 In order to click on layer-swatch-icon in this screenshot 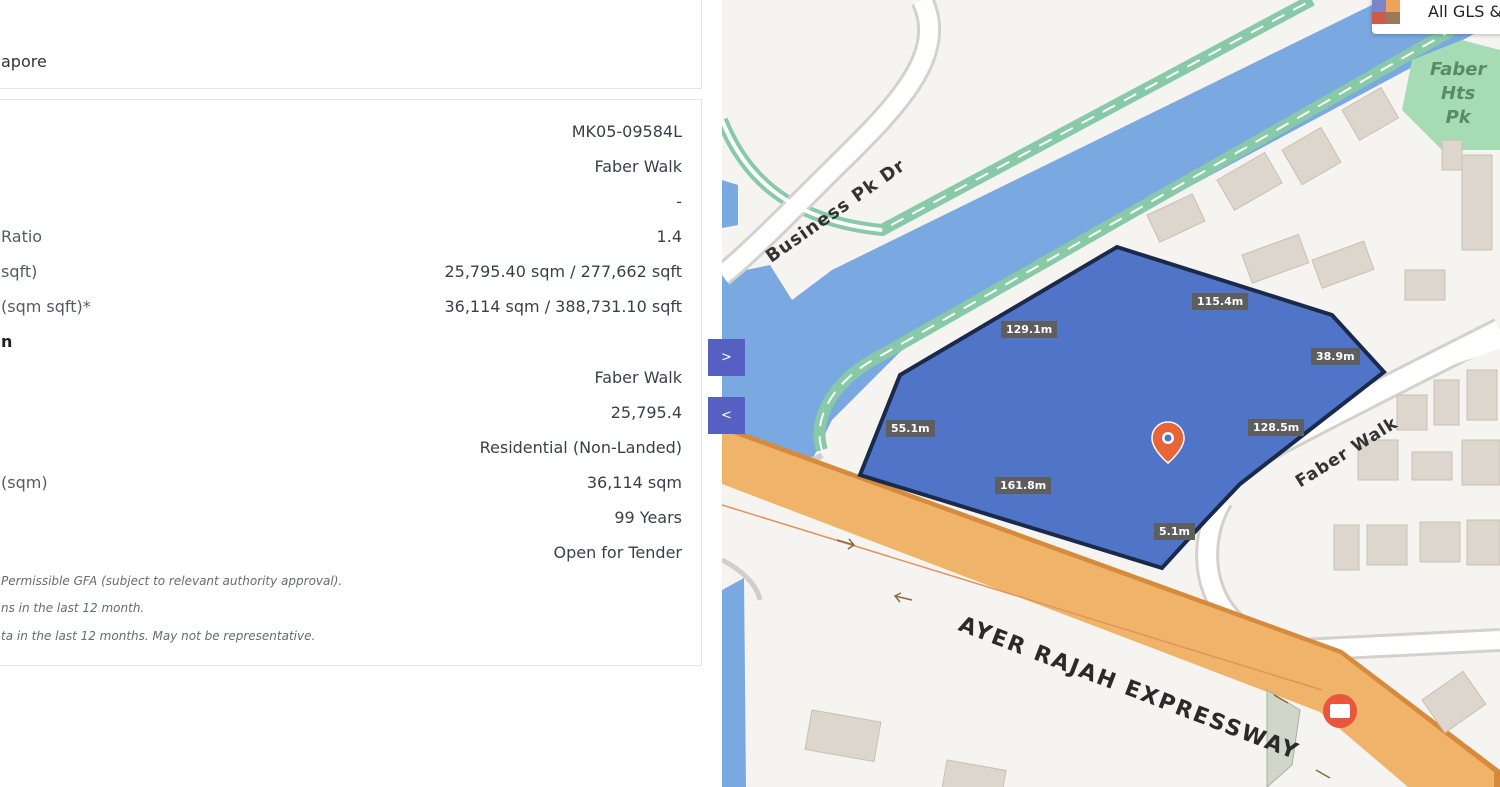, I will do `click(1386, 12)`.